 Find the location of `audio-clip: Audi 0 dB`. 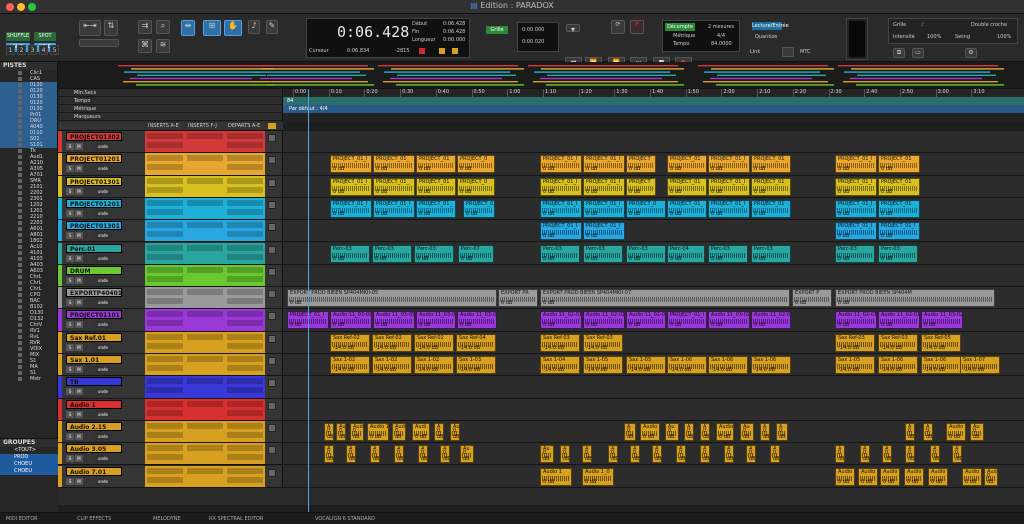

audio-clip: Audi 0 dB is located at coordinates (357, 431).